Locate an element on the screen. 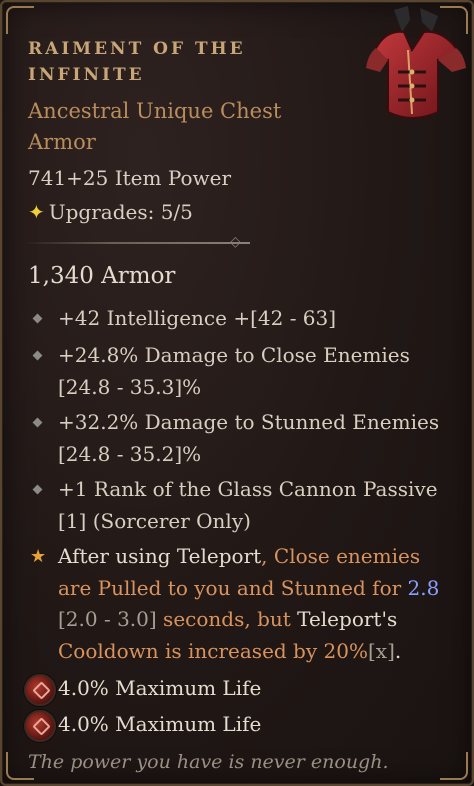 Image resolution: width=474 pixels, height=786 pixels. item-power: 741+25 Item Power is located at coordinates (130, 178).